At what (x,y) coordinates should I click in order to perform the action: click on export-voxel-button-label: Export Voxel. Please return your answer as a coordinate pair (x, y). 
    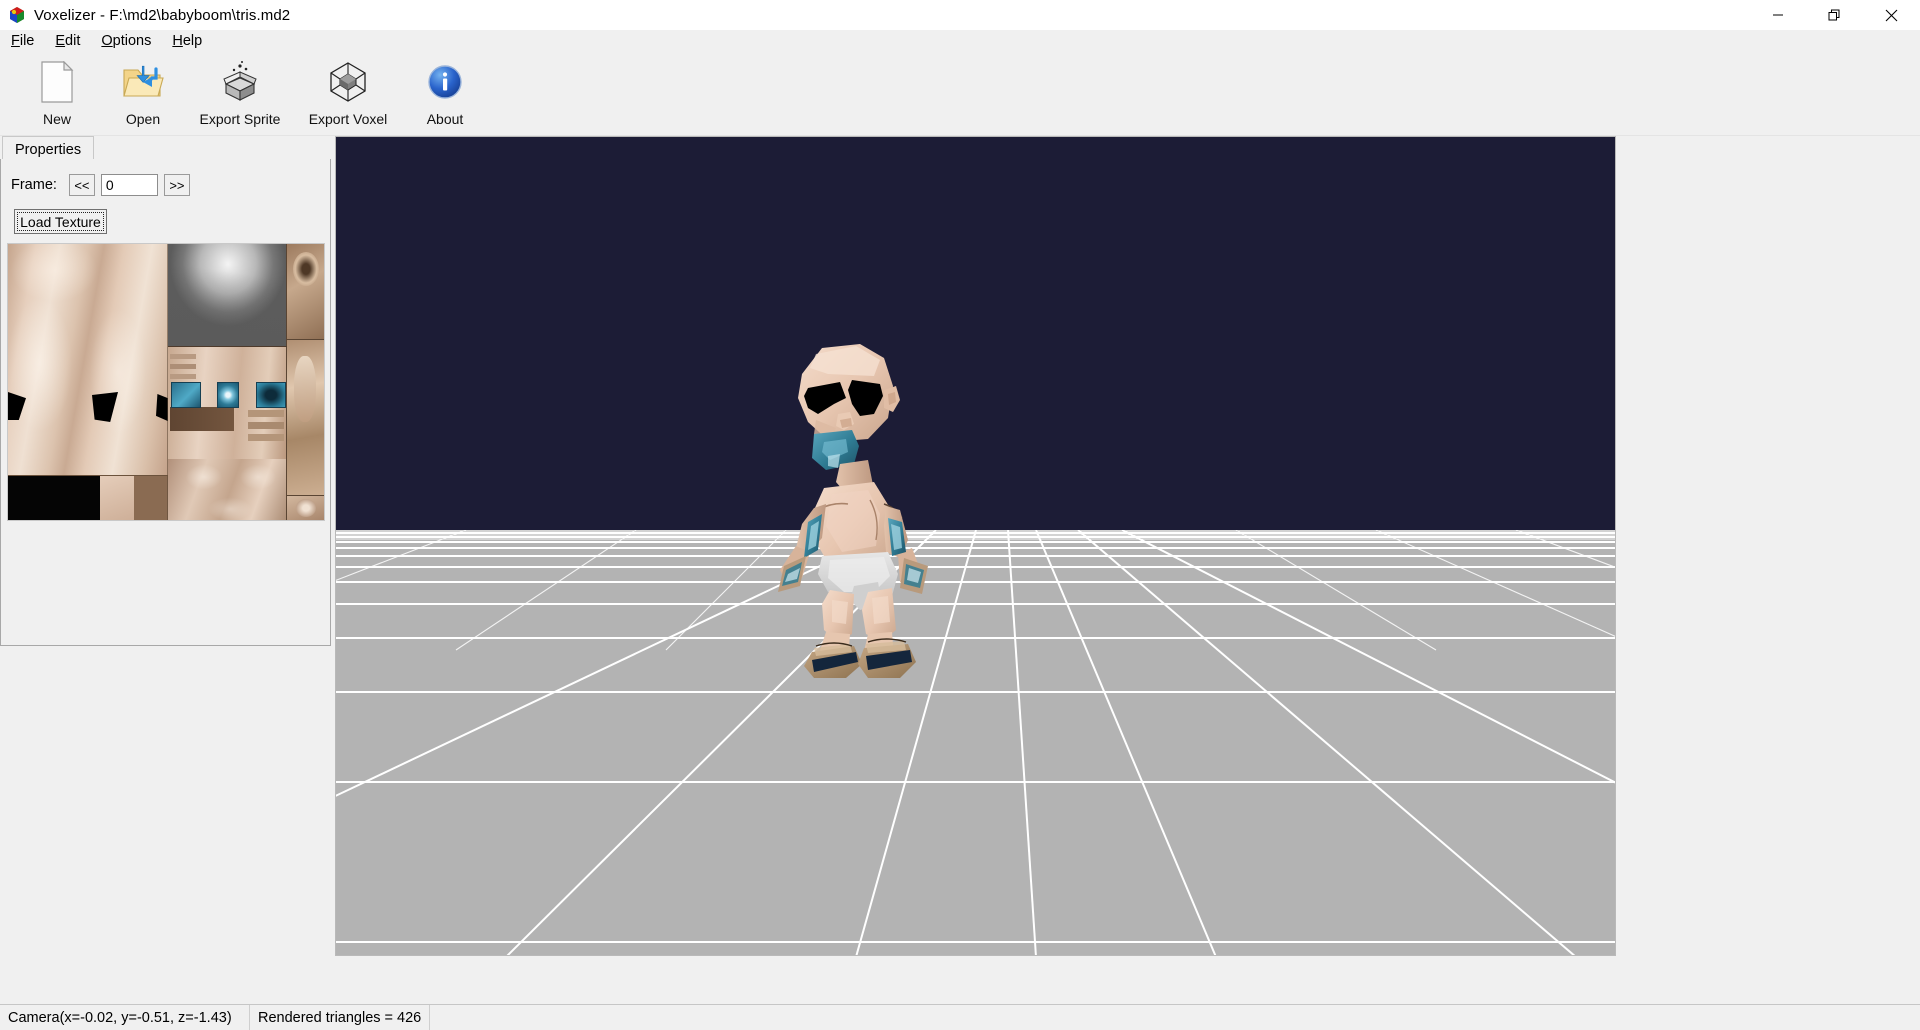
    Looking at the image, I should click on (348, 119).